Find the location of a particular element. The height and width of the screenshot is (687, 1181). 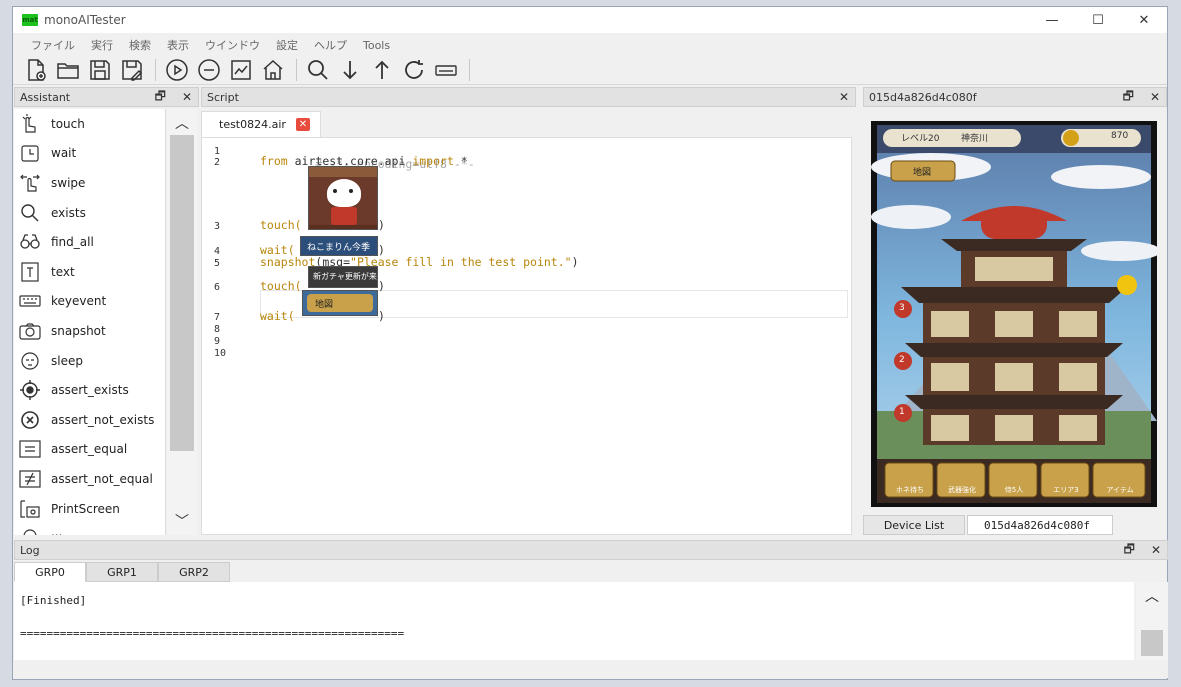

maximize-button: ☐ is located at coordinates (1098, 20).